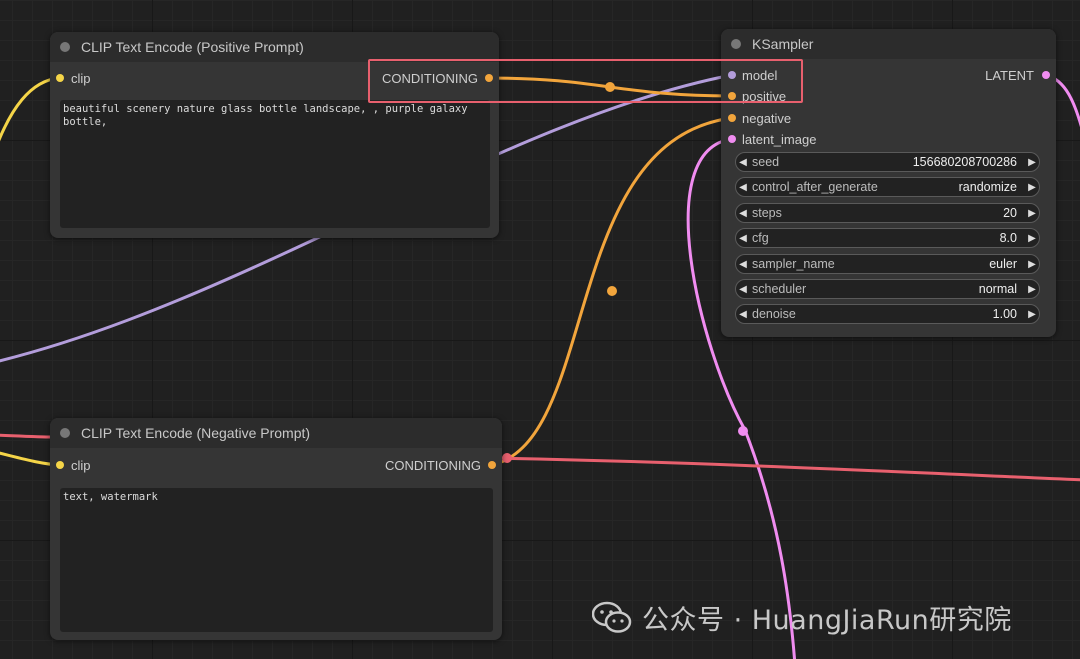  I want to click on conditioning-slot-dot-icon, so click(492, 465).